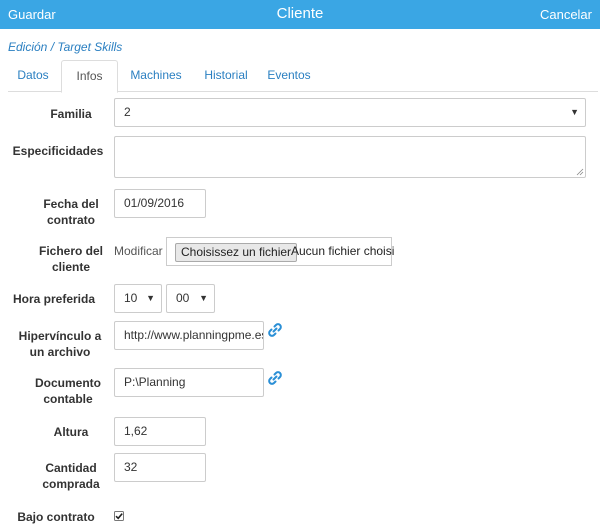  What do you see at coordinates (89, 76) in the screenshot?
I see `tab-infos: Infos` at bounding box center [89, 76].